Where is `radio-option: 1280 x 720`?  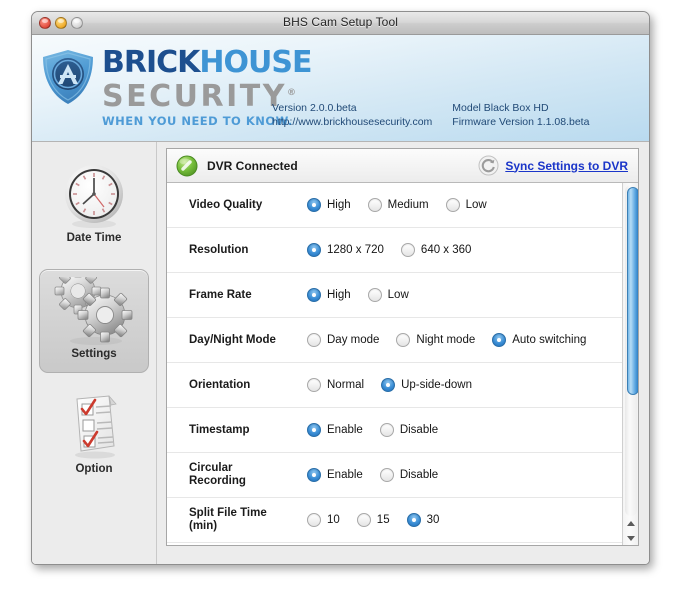 radio-option: 1280 x 720 is located at coordinates (345, 250).